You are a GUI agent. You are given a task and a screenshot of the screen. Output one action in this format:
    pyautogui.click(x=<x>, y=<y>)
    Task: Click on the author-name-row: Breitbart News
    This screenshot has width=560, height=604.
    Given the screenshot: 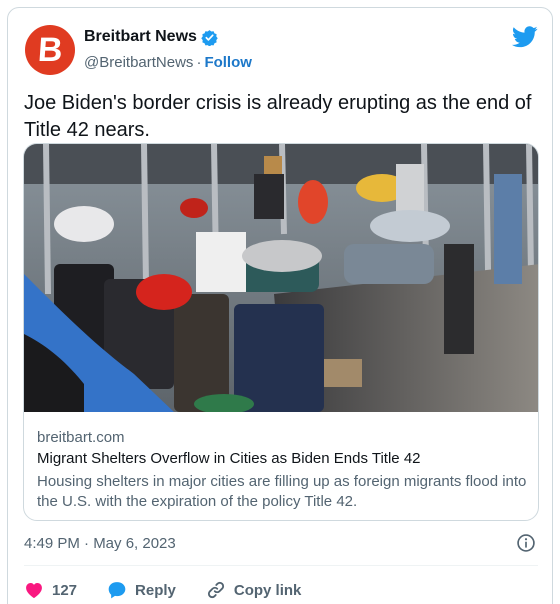 What is the action you would take?
    pyautogui.click(x=151, y=37)
    